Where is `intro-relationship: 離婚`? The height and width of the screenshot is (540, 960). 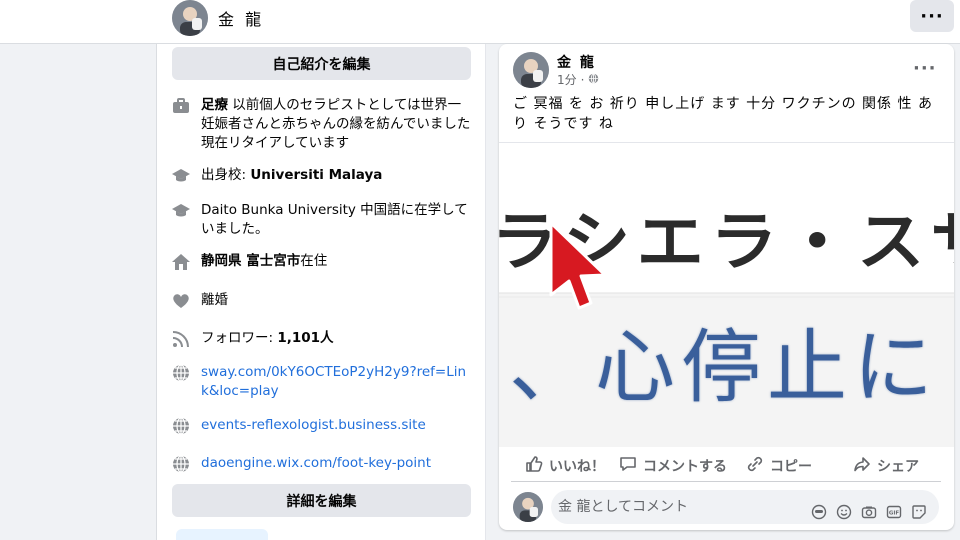
intro-relationship: 離婚 is located at coordinates (321, 301).